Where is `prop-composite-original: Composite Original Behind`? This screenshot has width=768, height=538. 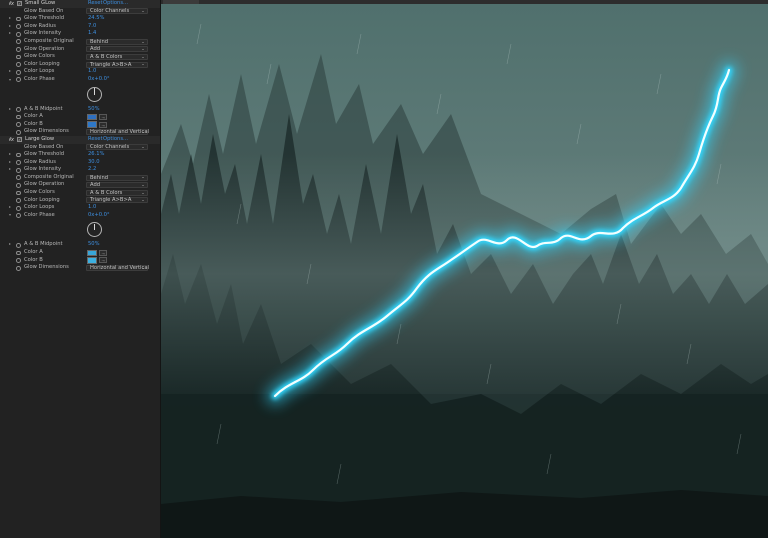 prop-composite-original: Composite Original Behind is located at coordinates (80, 178).